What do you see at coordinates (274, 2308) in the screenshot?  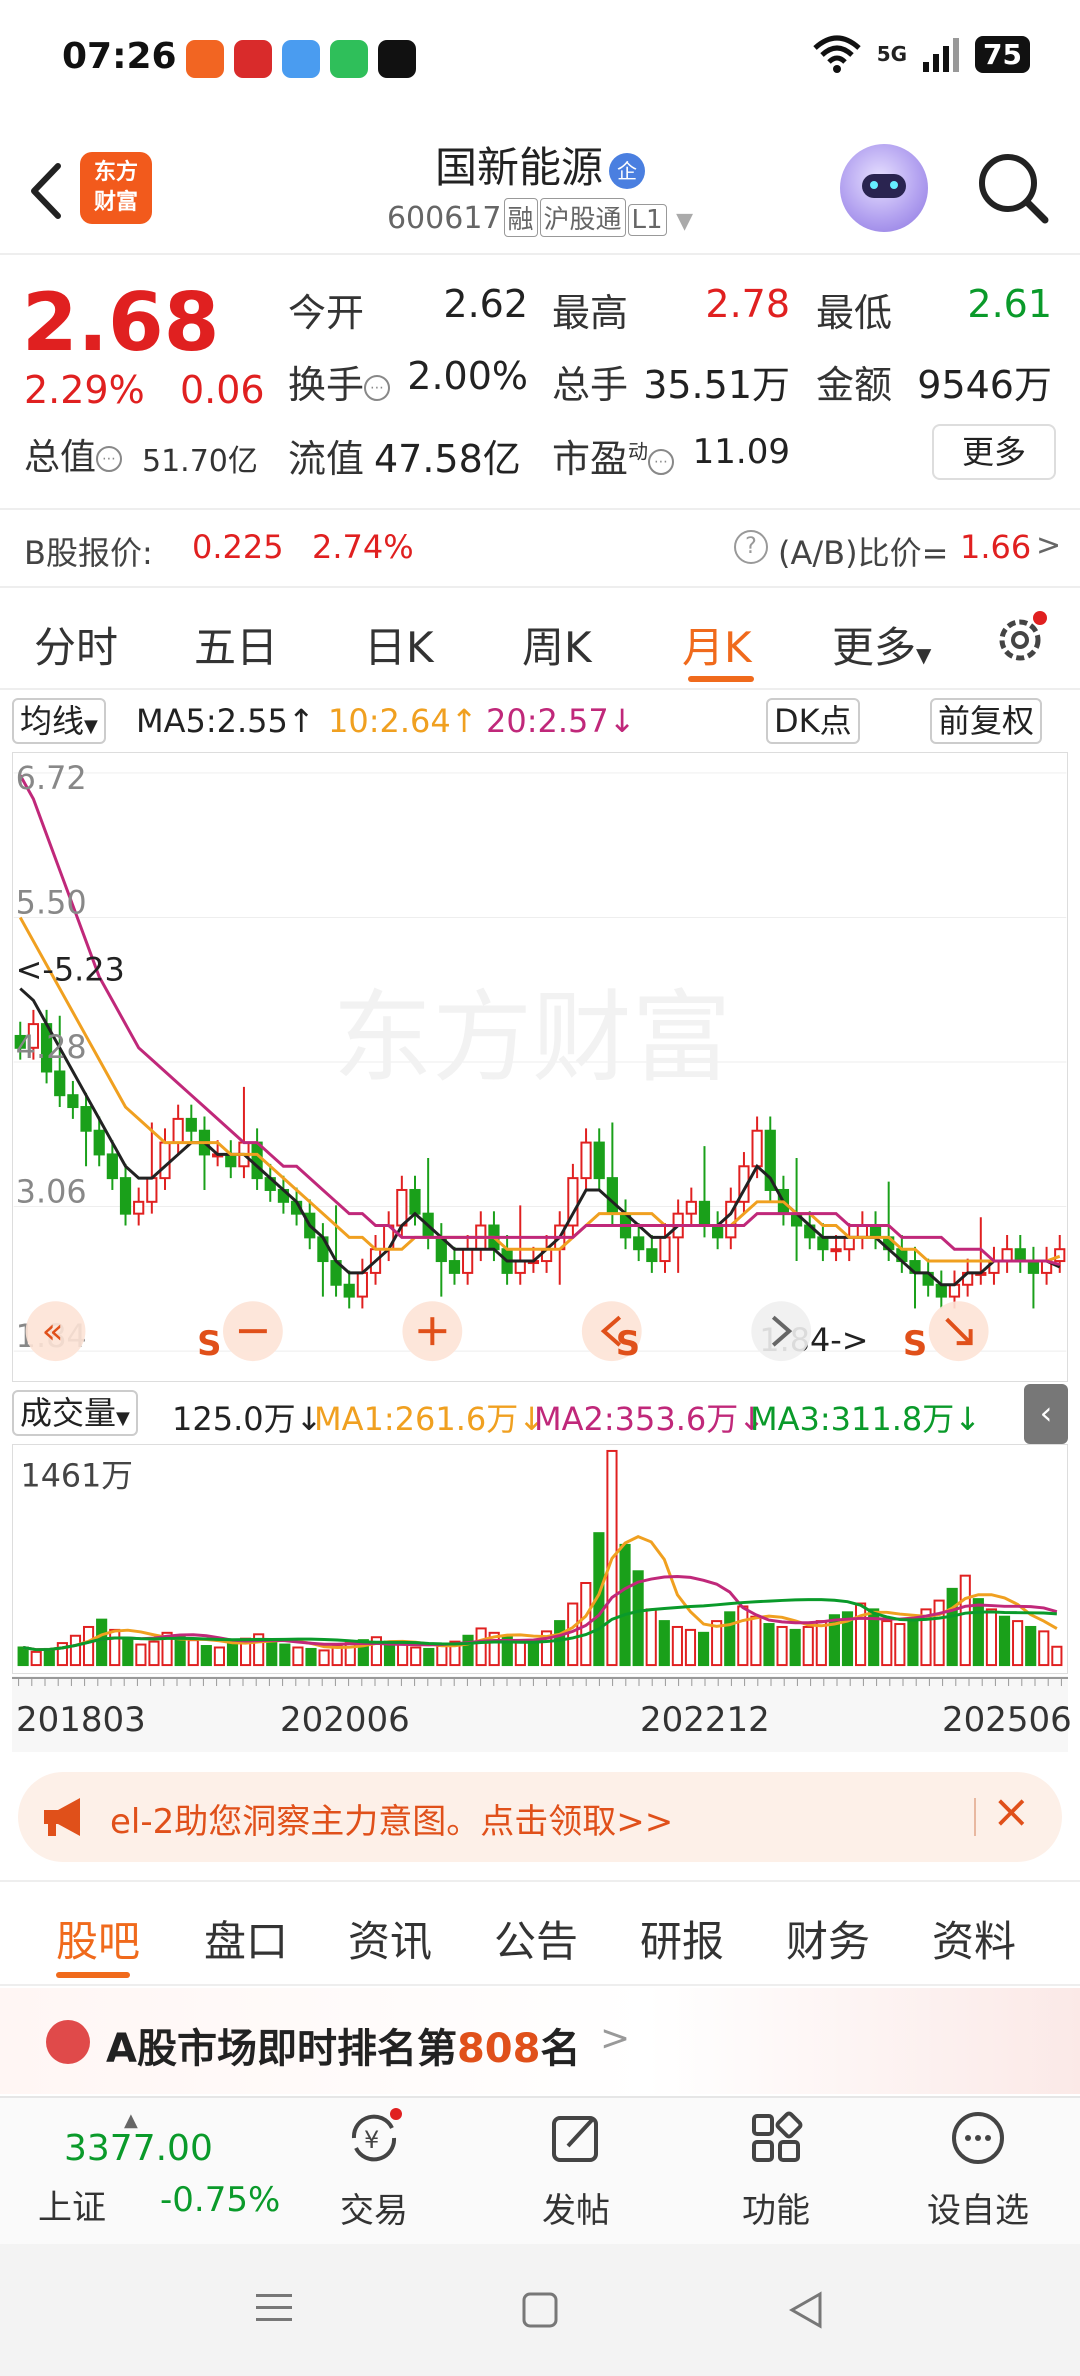 I see `menu-icon` at bounding box center [274, 2308].